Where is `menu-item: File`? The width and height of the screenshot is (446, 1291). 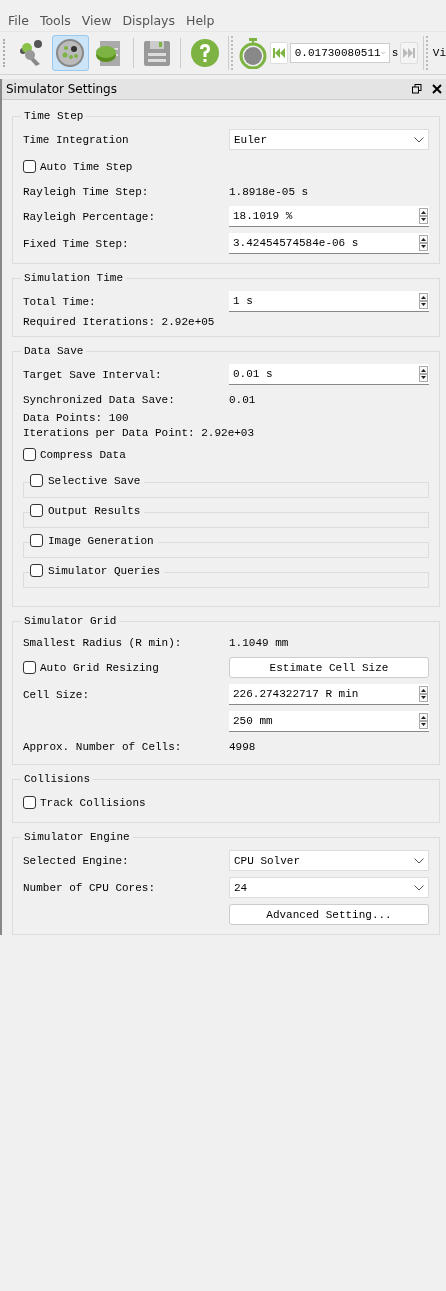 menu-item: File is located at coordinates (20, 20).